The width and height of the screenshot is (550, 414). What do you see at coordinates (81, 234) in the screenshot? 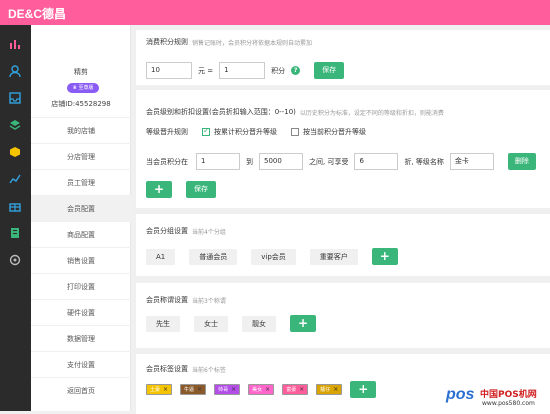
I see `nav-product-config: 商品配置` at bounding box center [81, 234].